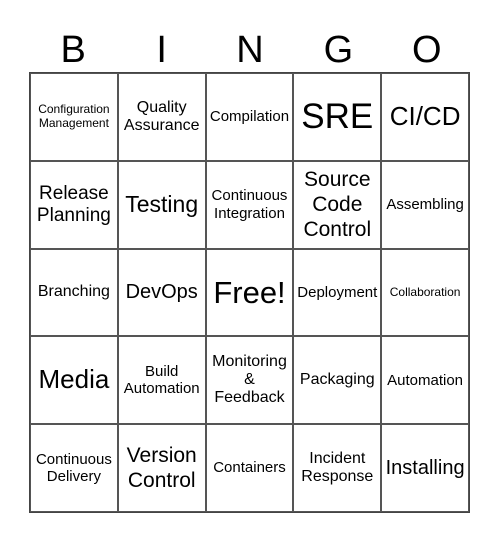 The height and width of the screenshot is (544, 500). Describe the element at coordinates (338, 50) in the screenshot. I see `header-letter-g: G` at that location.